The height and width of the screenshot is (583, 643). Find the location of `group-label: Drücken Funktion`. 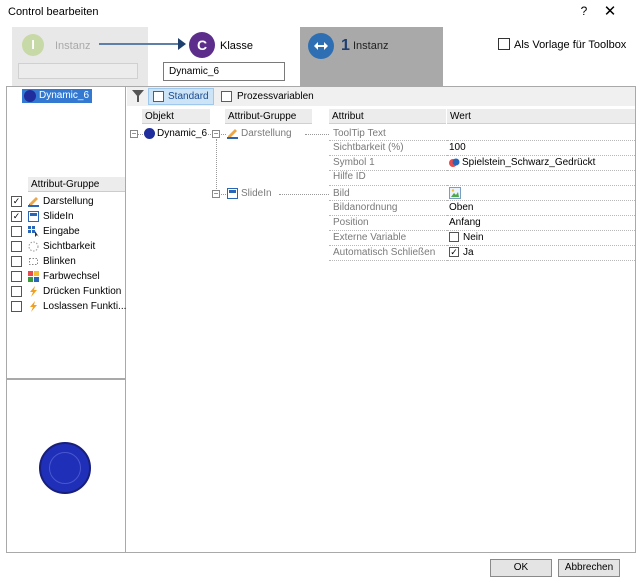

group-label: Drücken Funktion is located at coordinates (82, 291).